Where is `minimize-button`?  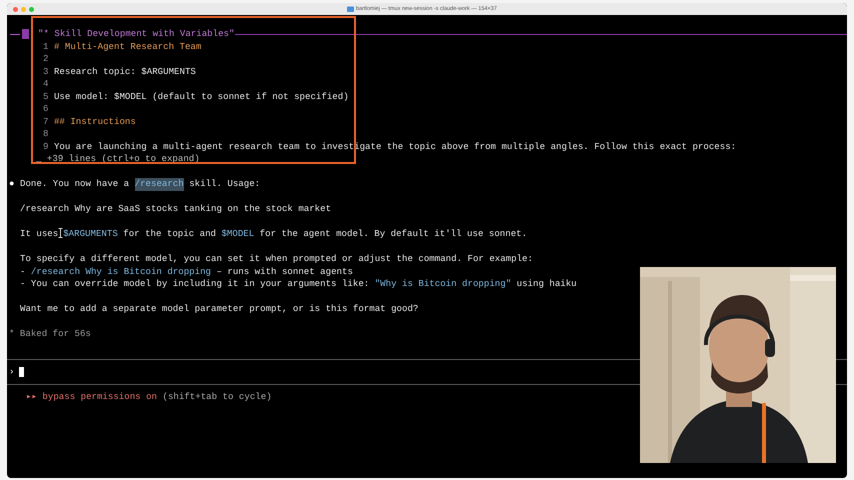 minimize-button is located at coordinates (23, 9).